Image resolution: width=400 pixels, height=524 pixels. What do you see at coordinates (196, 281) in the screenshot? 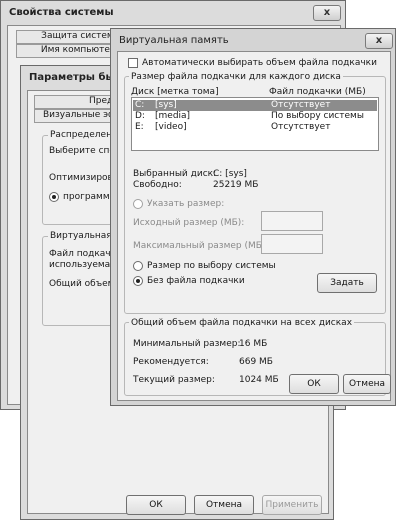
I see `no-paging-file-label: Без файла подкачки` at bounding box center [196, 281].